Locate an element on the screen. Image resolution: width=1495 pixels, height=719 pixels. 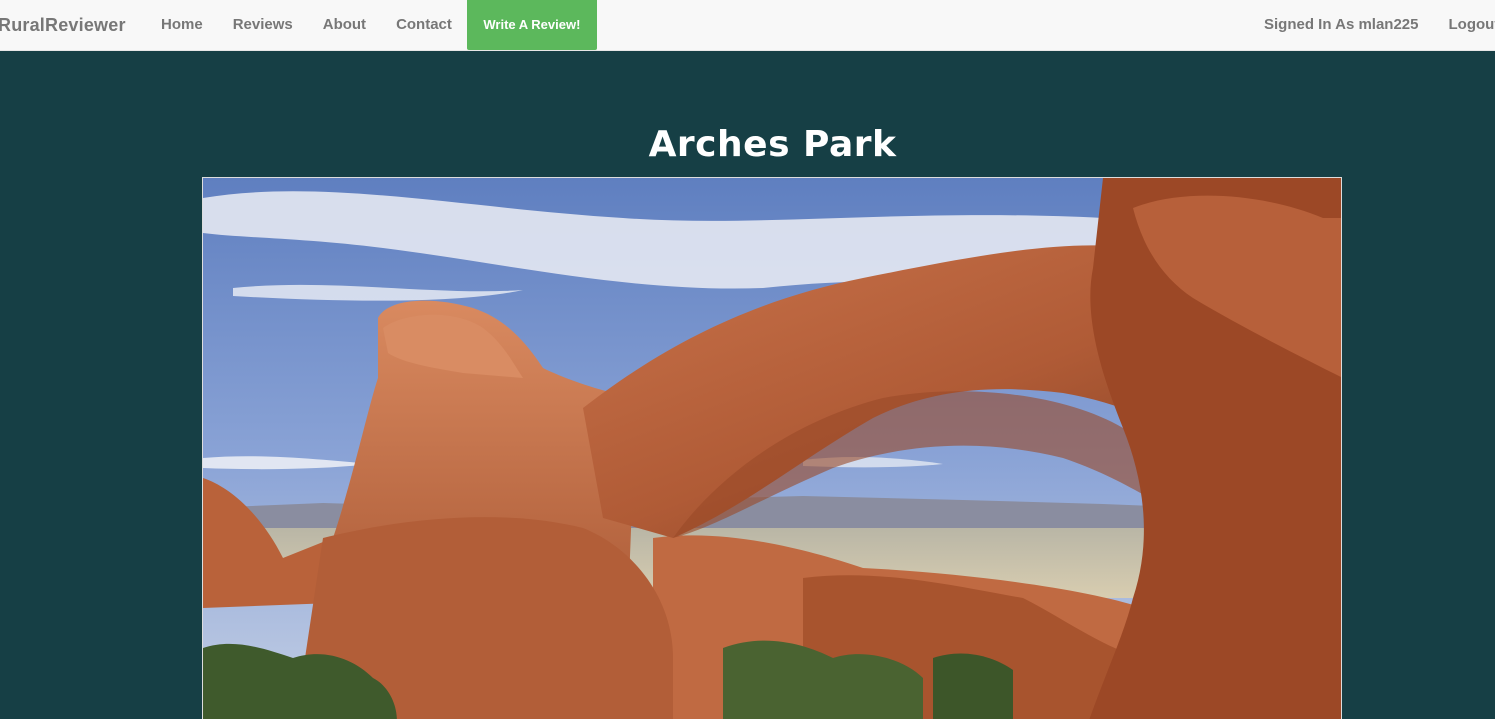
nav-contact-link: Contact is located at coordinates (424, 25).